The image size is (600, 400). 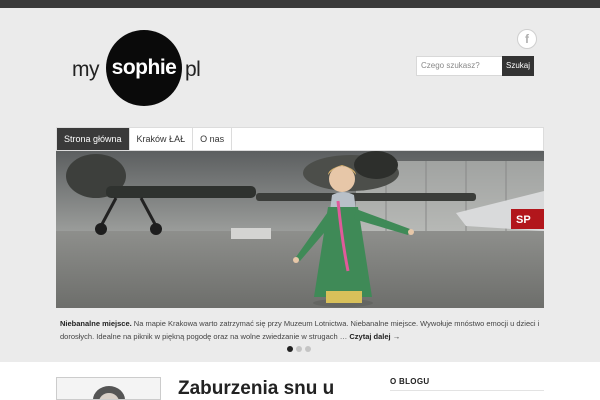 What do you see at coordinates (162, 139) in the screenshot?
I see `nav-item-krakow: Kraków ŁAŁ` at bounding box center [162, 139].